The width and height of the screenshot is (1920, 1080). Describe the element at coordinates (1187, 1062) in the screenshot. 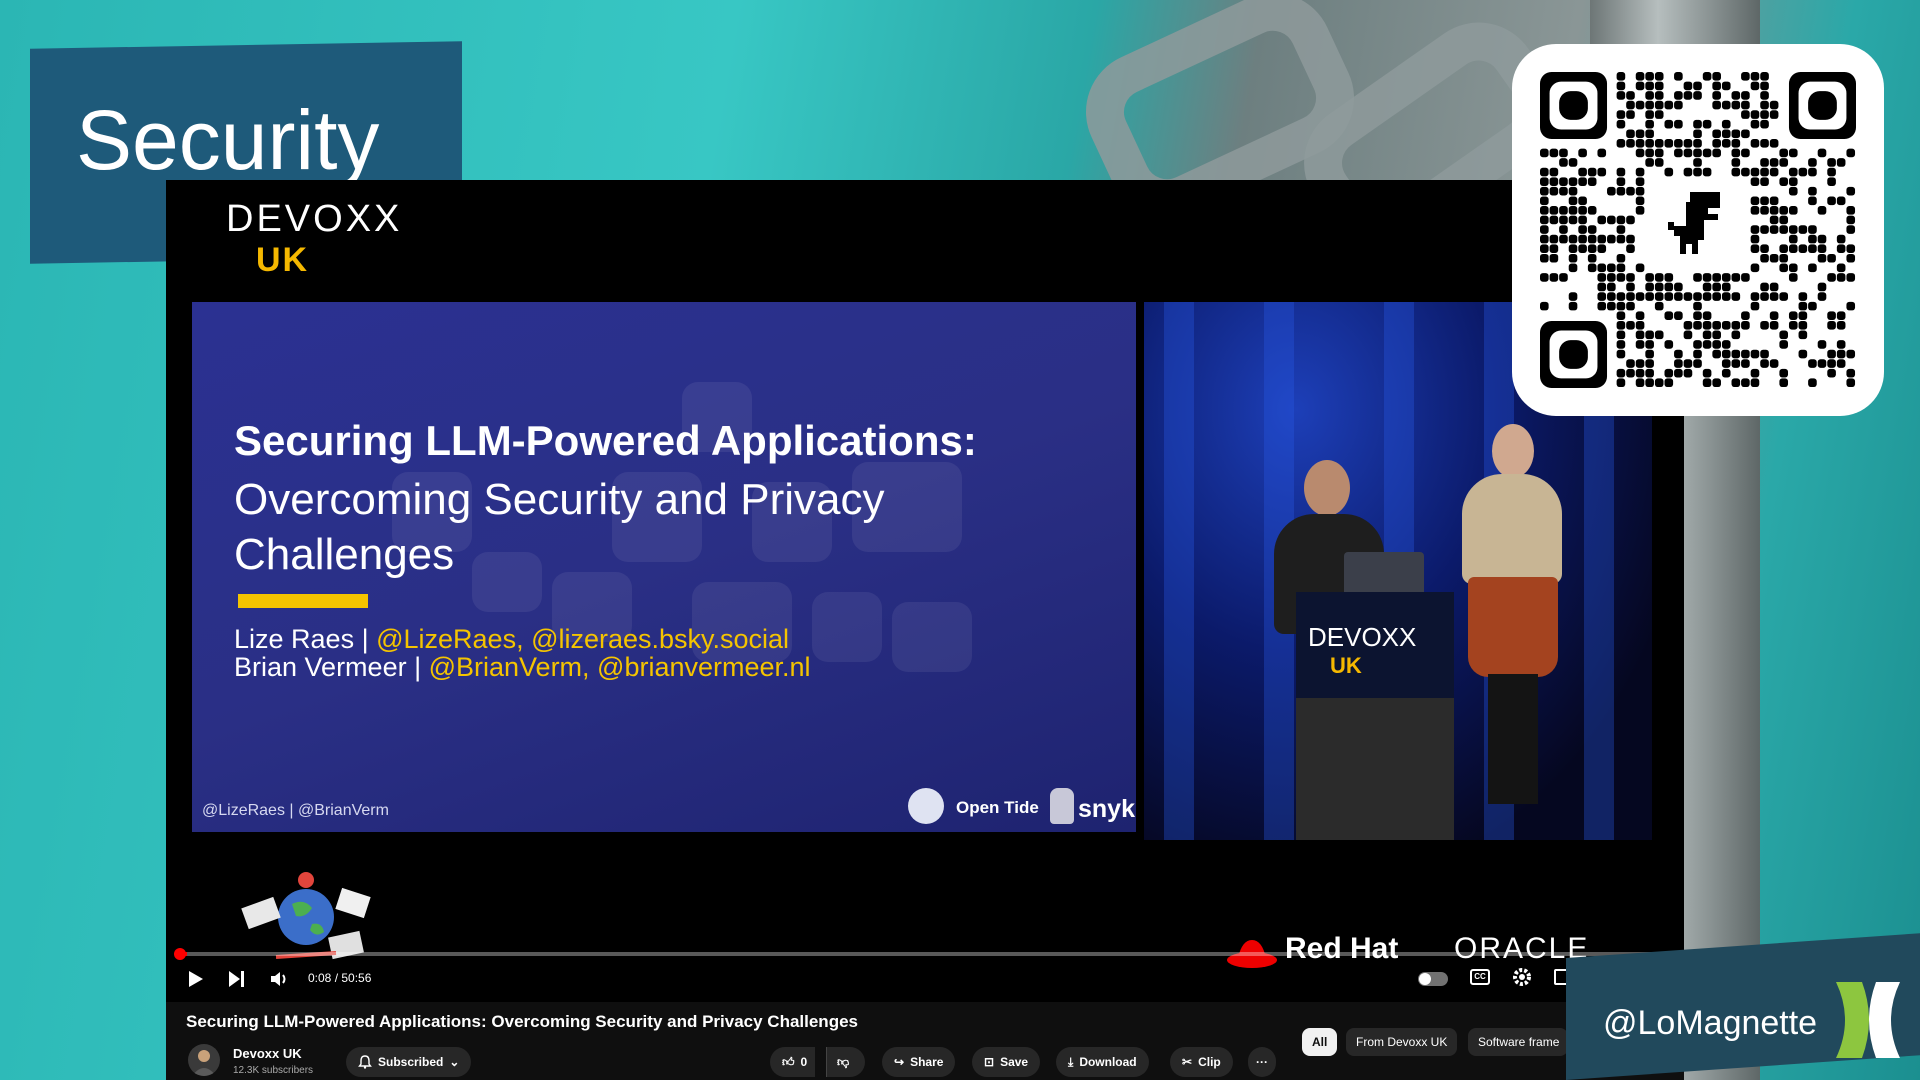

I see `scissors-icon: ✂` at that location.